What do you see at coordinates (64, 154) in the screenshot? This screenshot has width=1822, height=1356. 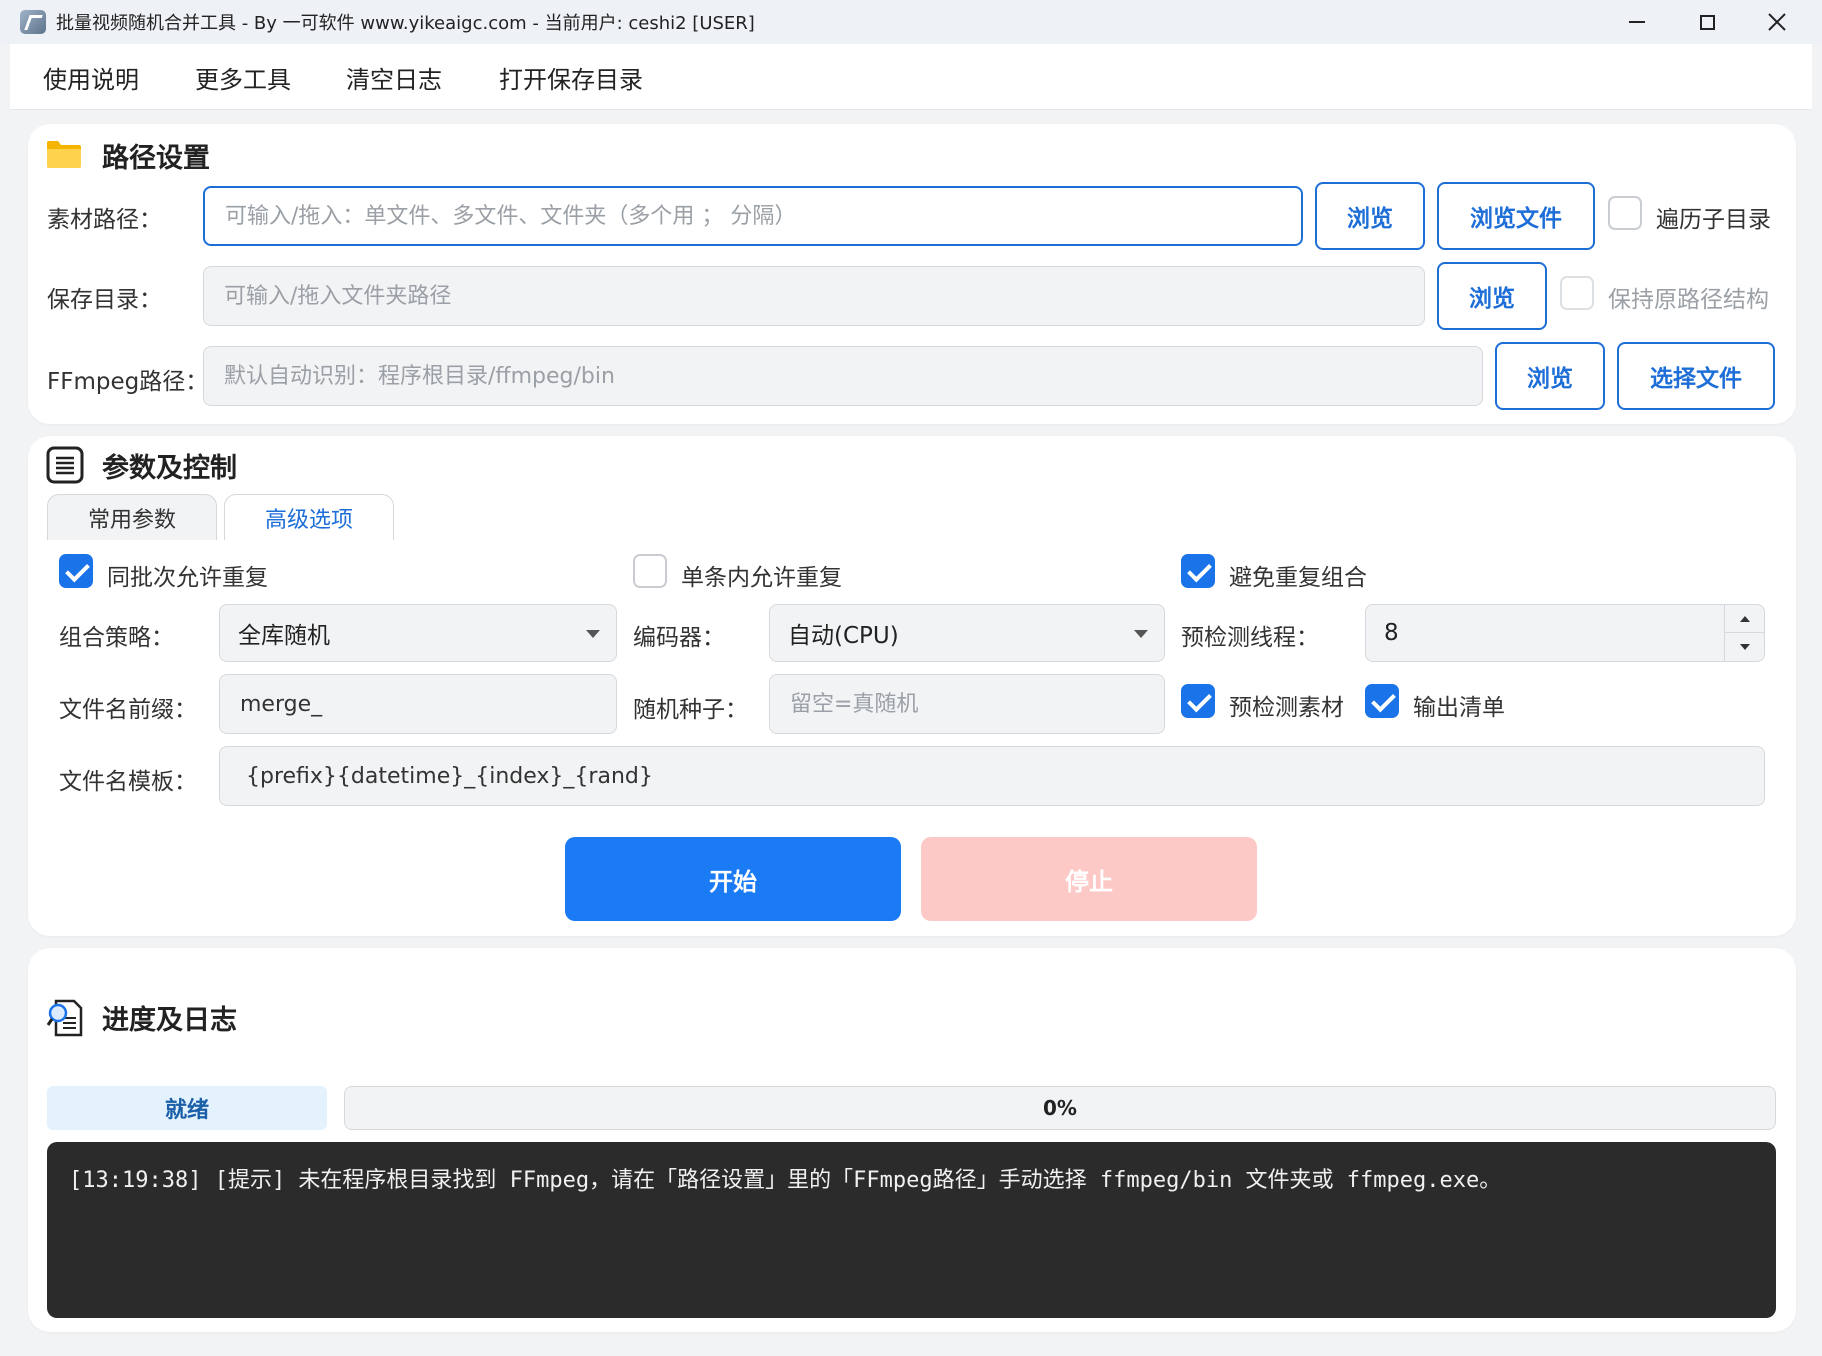 I see `folder-icon` at bounding box center [64, 154].